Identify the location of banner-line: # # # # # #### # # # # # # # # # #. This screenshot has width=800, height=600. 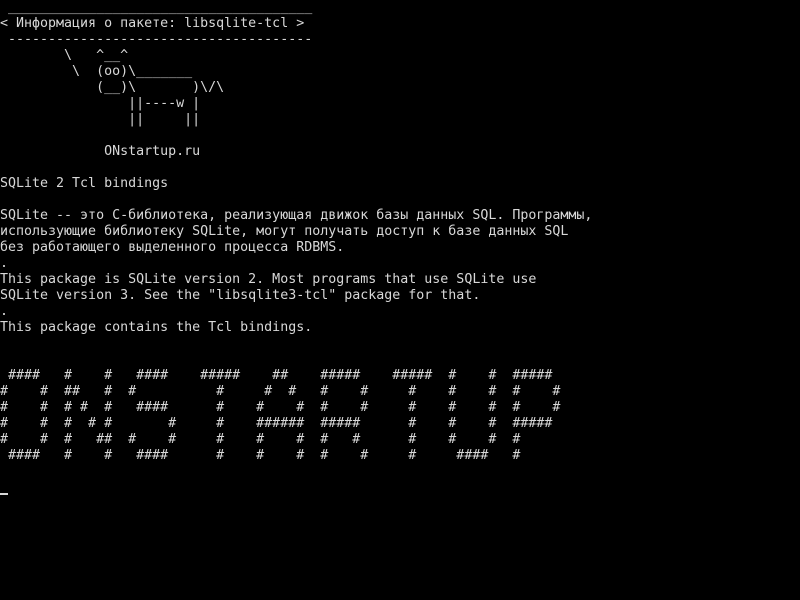
(280, 407).